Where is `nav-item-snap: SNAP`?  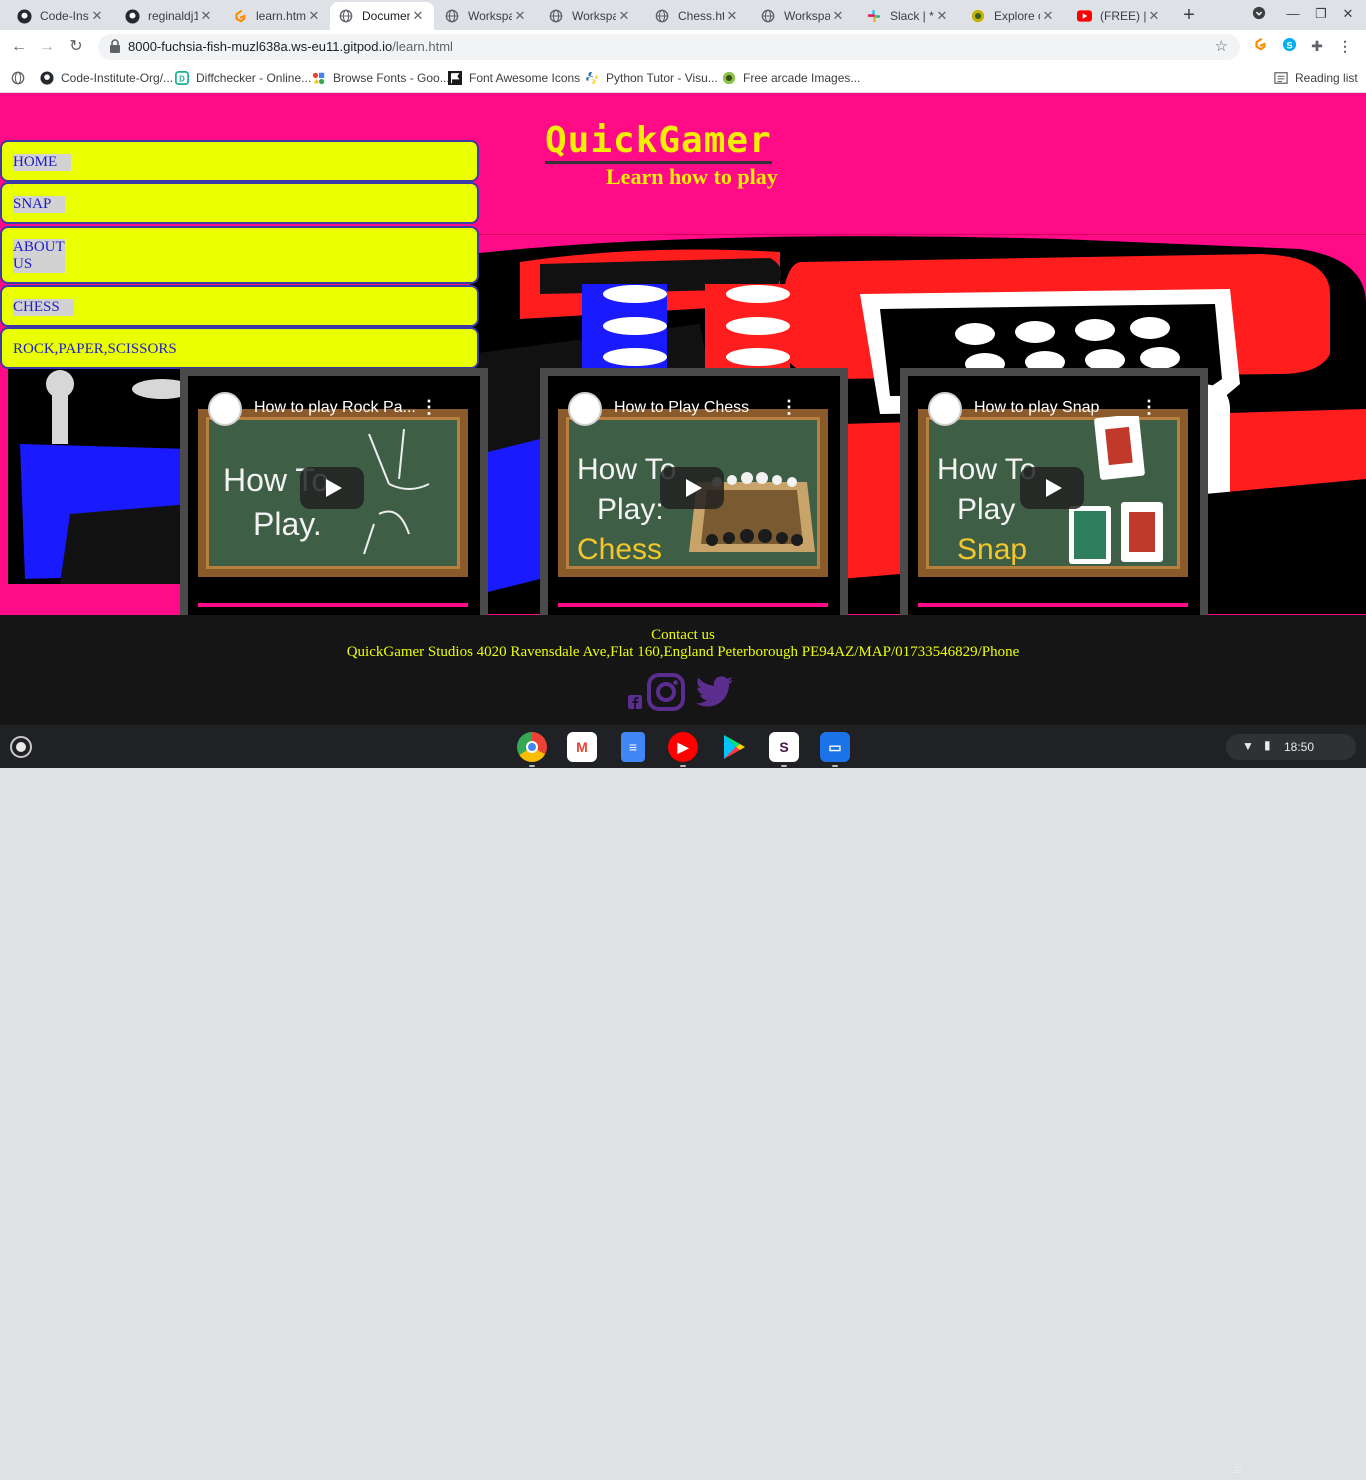
nav-item-snap: SNAP is located at coordinates (239, 203).